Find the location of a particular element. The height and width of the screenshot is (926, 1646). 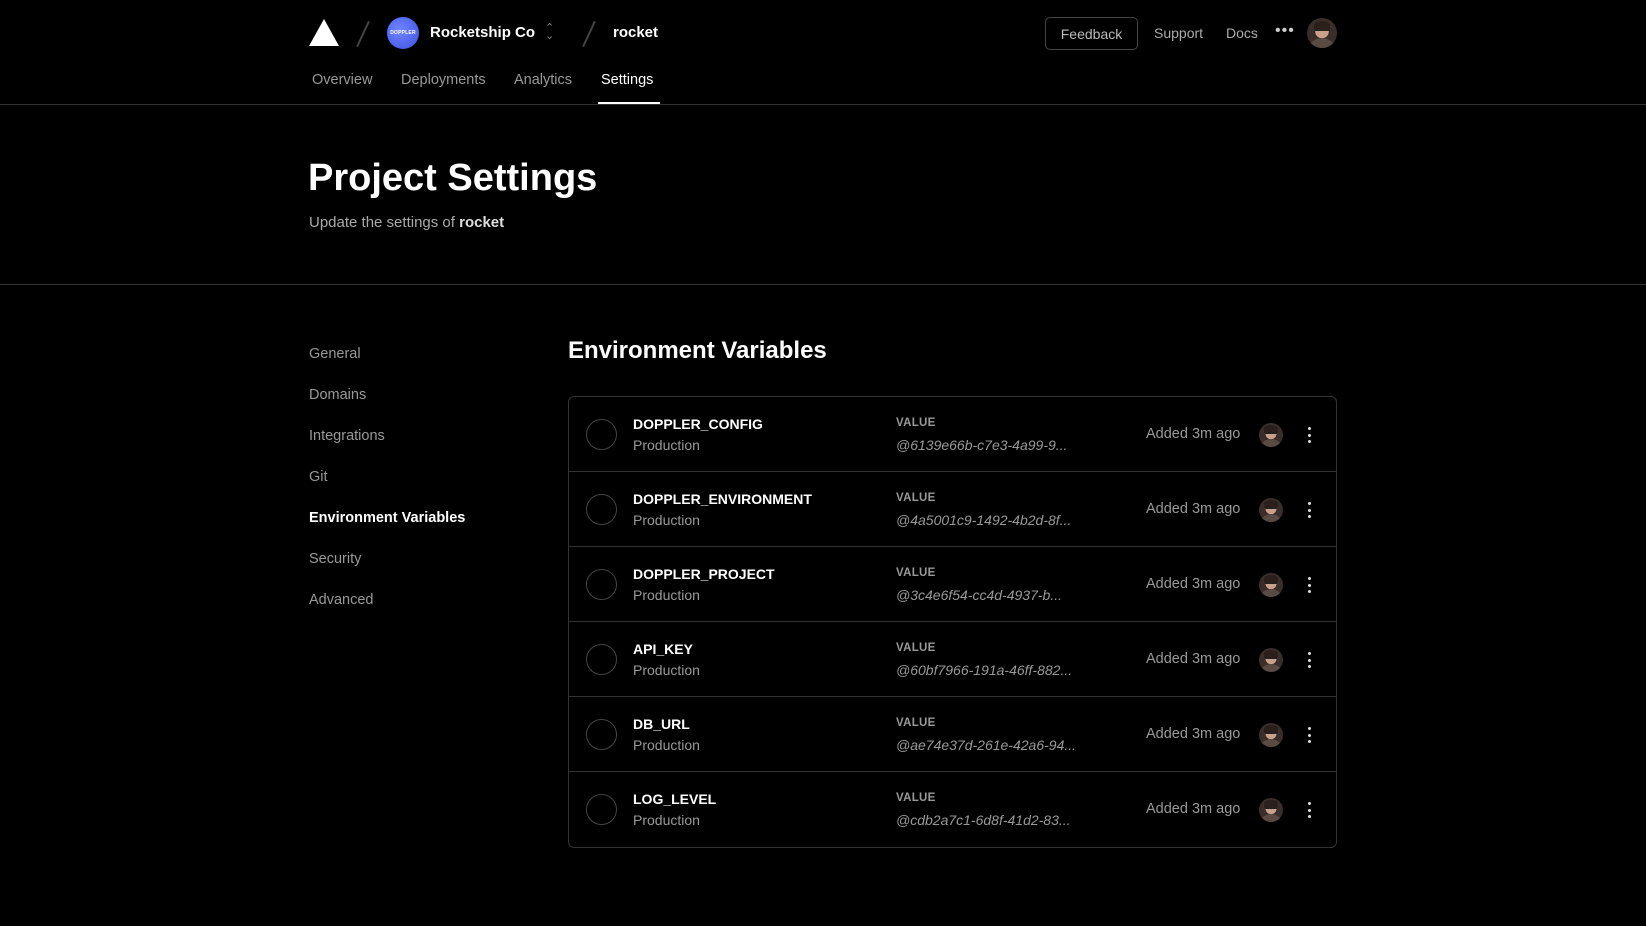

org-avatar-text: DOPPLER is located at coordinates (403, 33).